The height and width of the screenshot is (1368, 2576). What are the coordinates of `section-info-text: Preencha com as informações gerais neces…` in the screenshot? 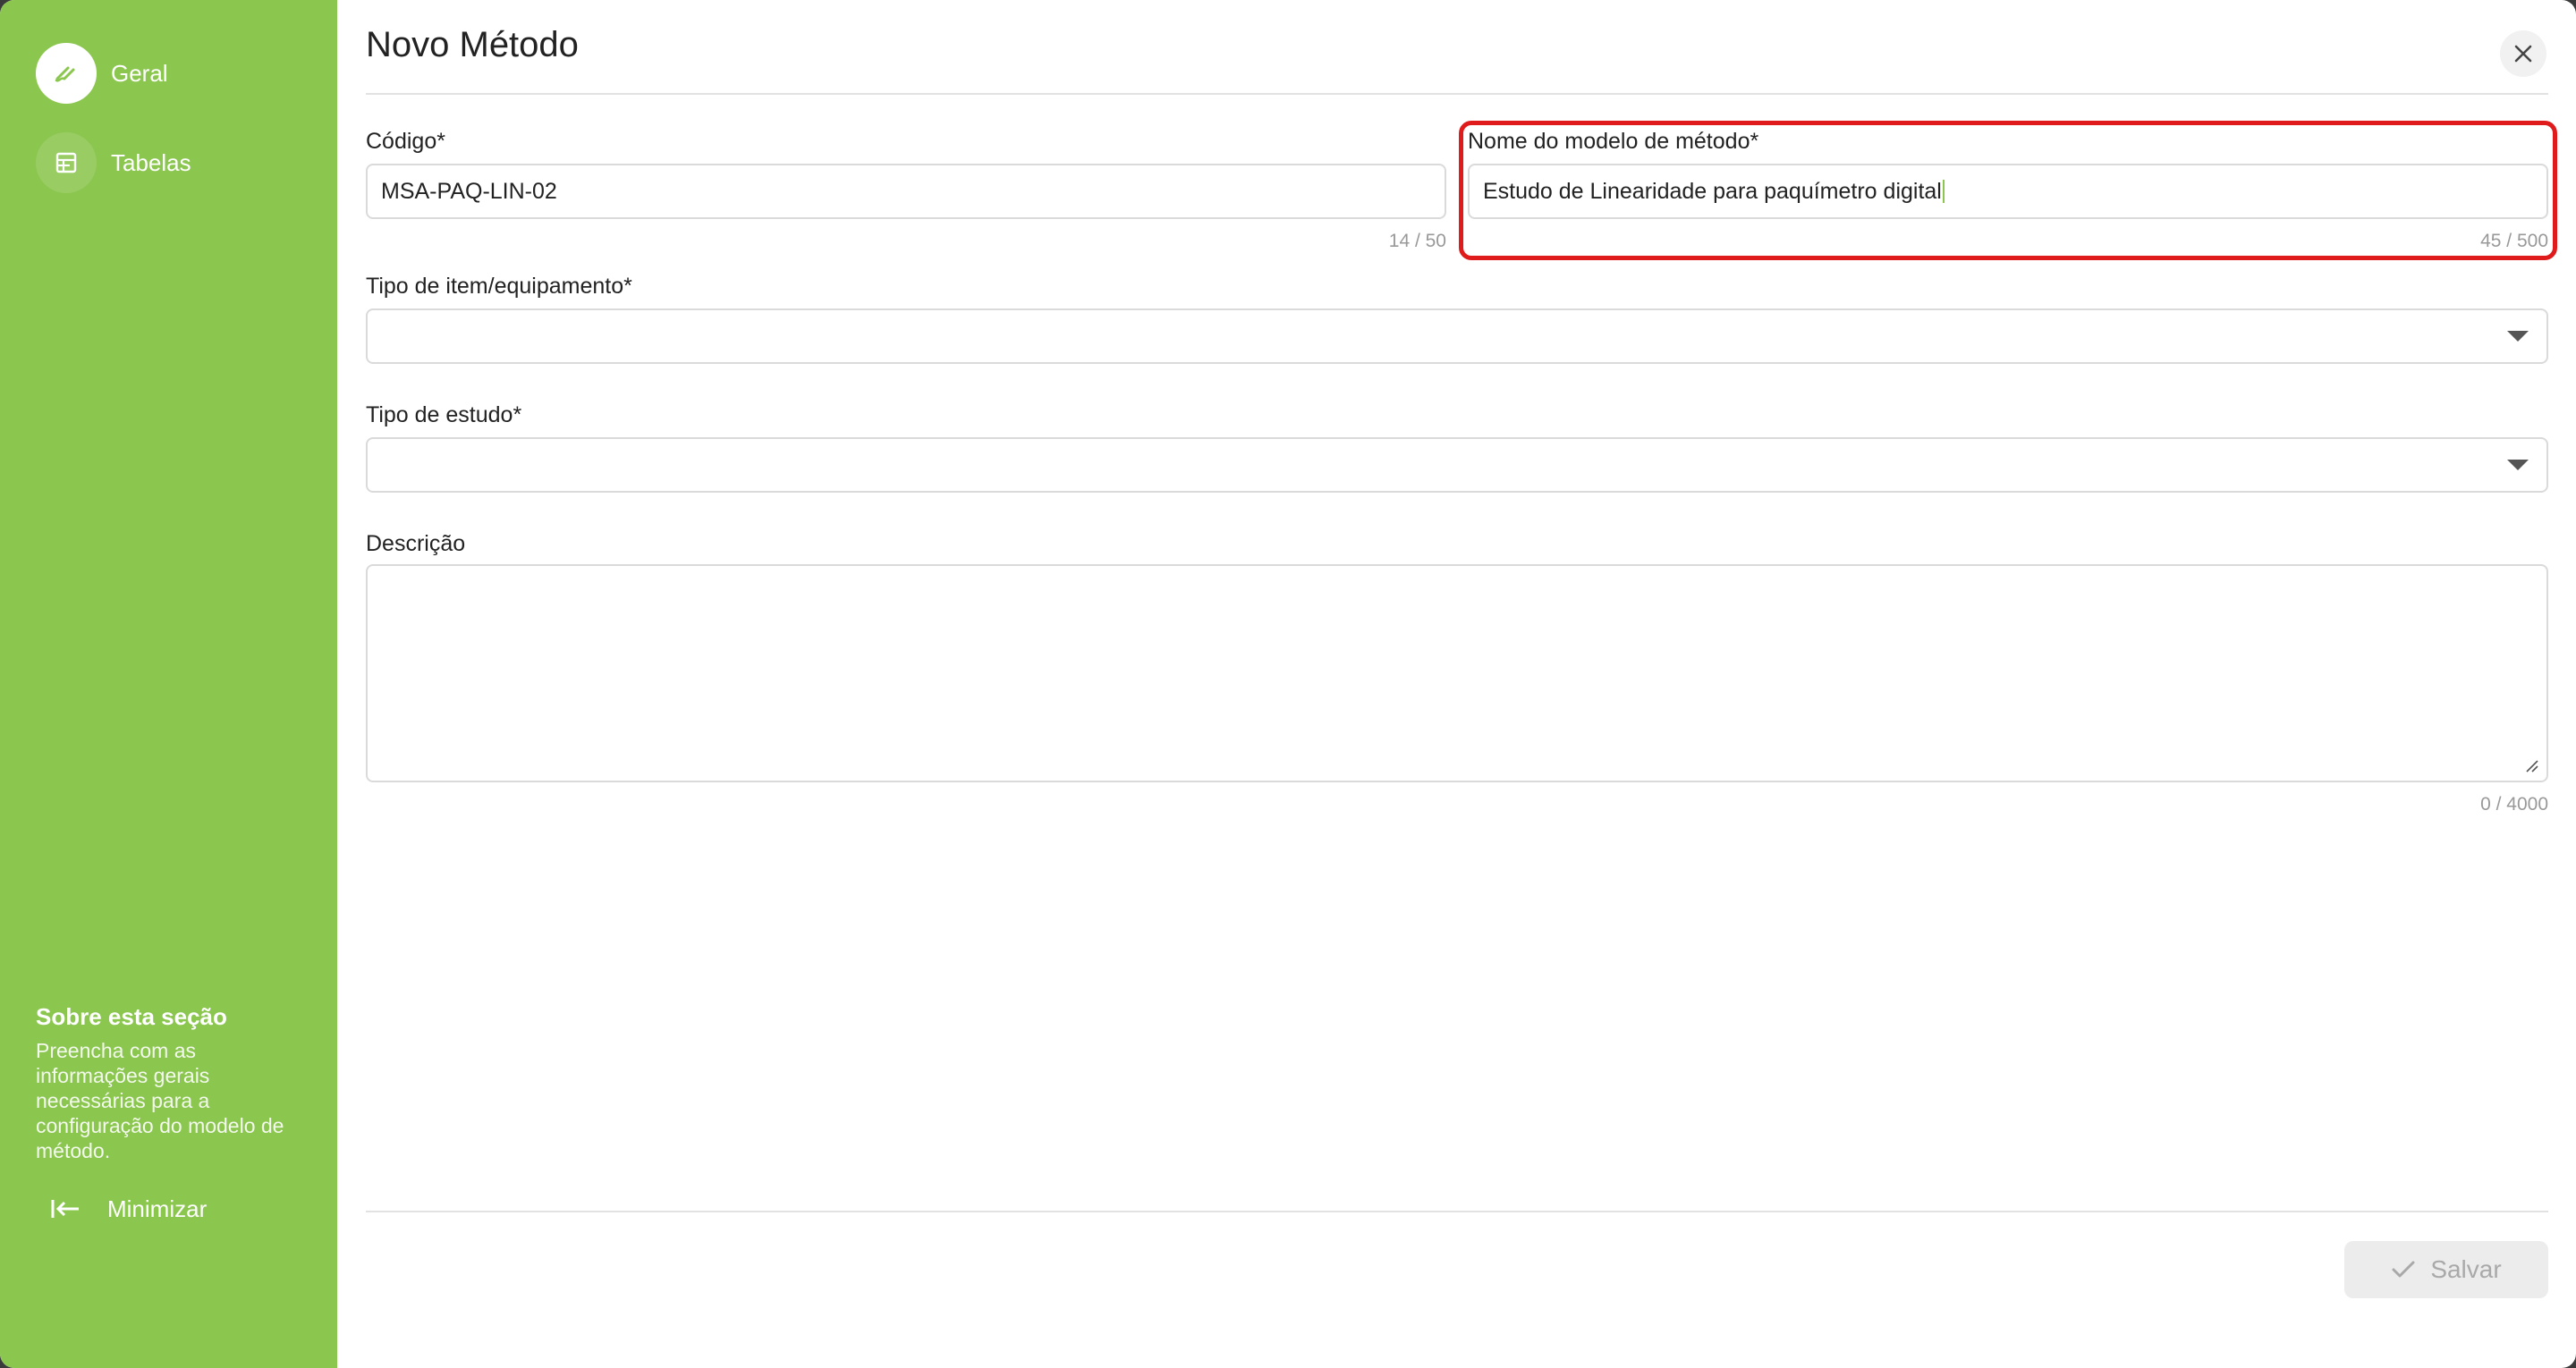 It's located at (160, 1101).